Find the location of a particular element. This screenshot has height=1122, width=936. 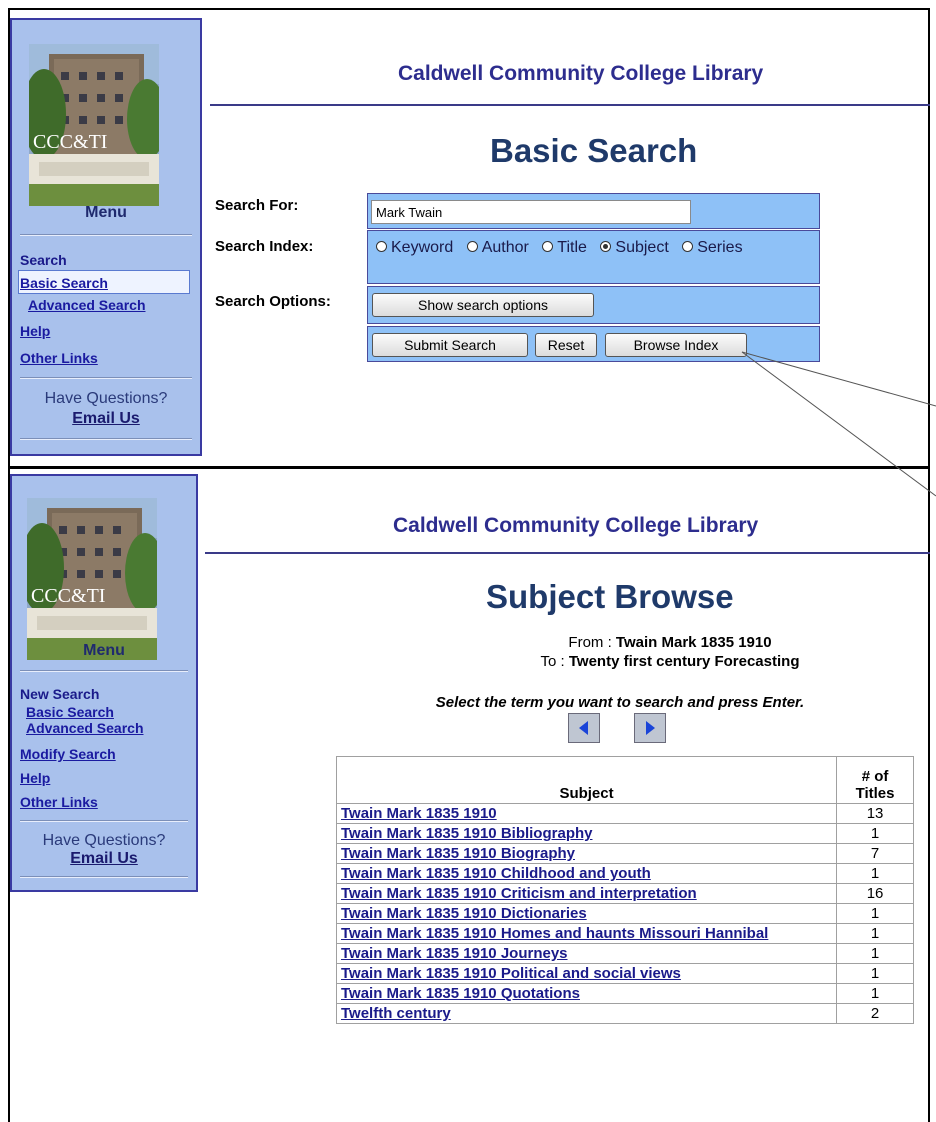

sidebar-item-advanced-search: Advanced Search is located at coordinates (85, 728).